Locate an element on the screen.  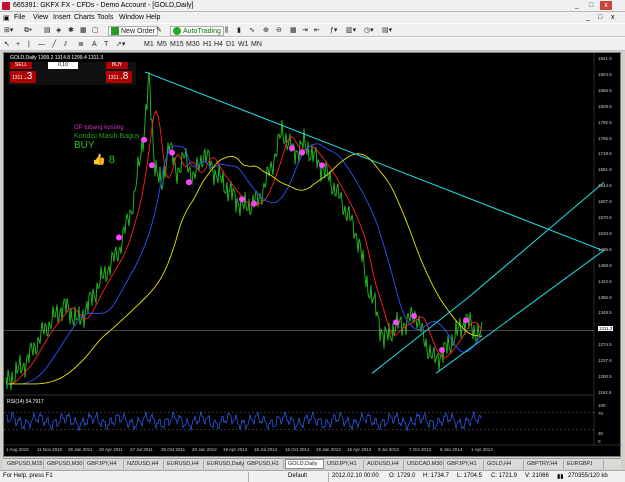
templates-icon: ▥▾ is located at coordinates (351, 31).